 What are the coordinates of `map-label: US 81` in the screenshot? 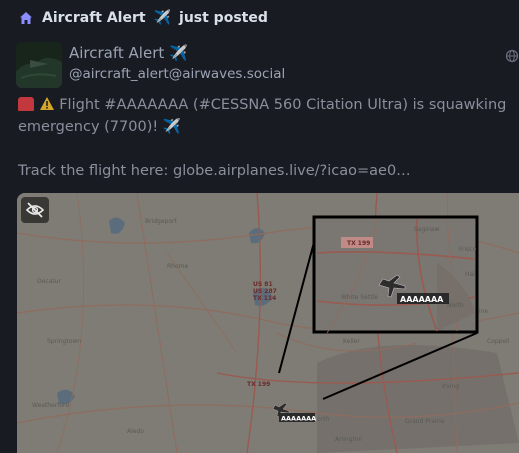 It's located at (263, 284).